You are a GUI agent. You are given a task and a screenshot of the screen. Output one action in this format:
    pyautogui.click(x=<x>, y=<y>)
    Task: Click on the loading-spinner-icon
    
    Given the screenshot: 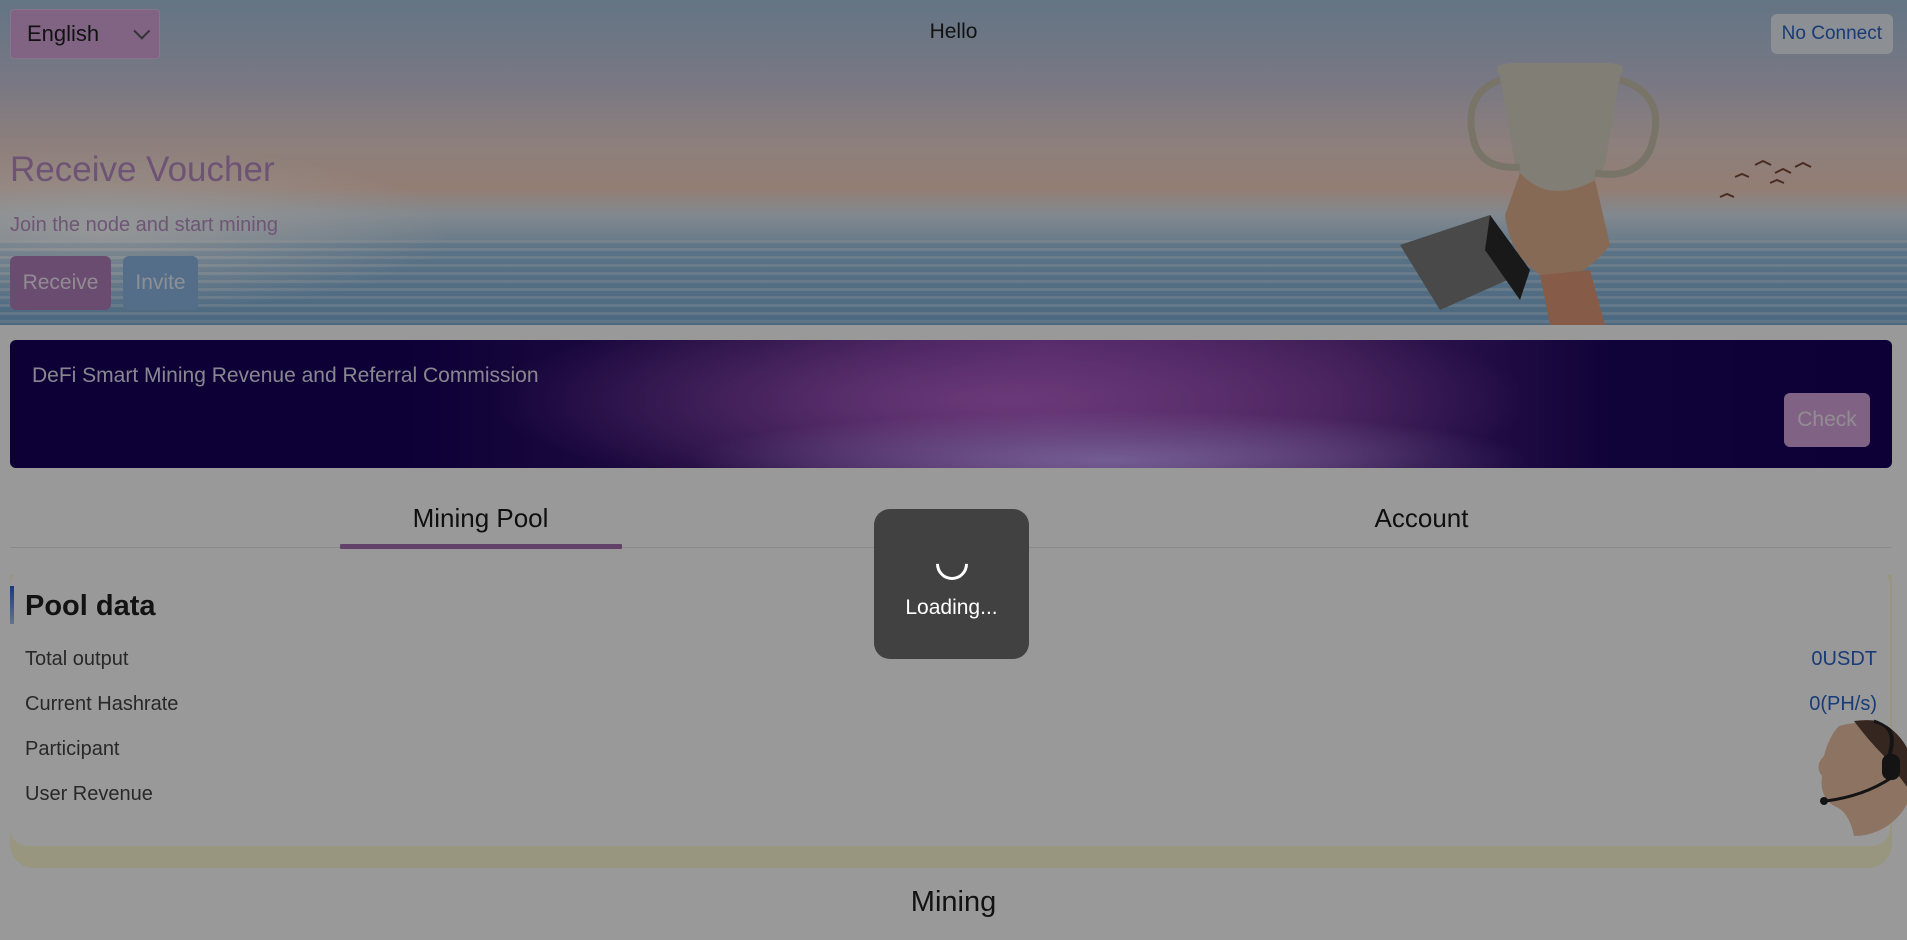 What is the action you would take?
    pyautogui.click(x=951, y=564)
    